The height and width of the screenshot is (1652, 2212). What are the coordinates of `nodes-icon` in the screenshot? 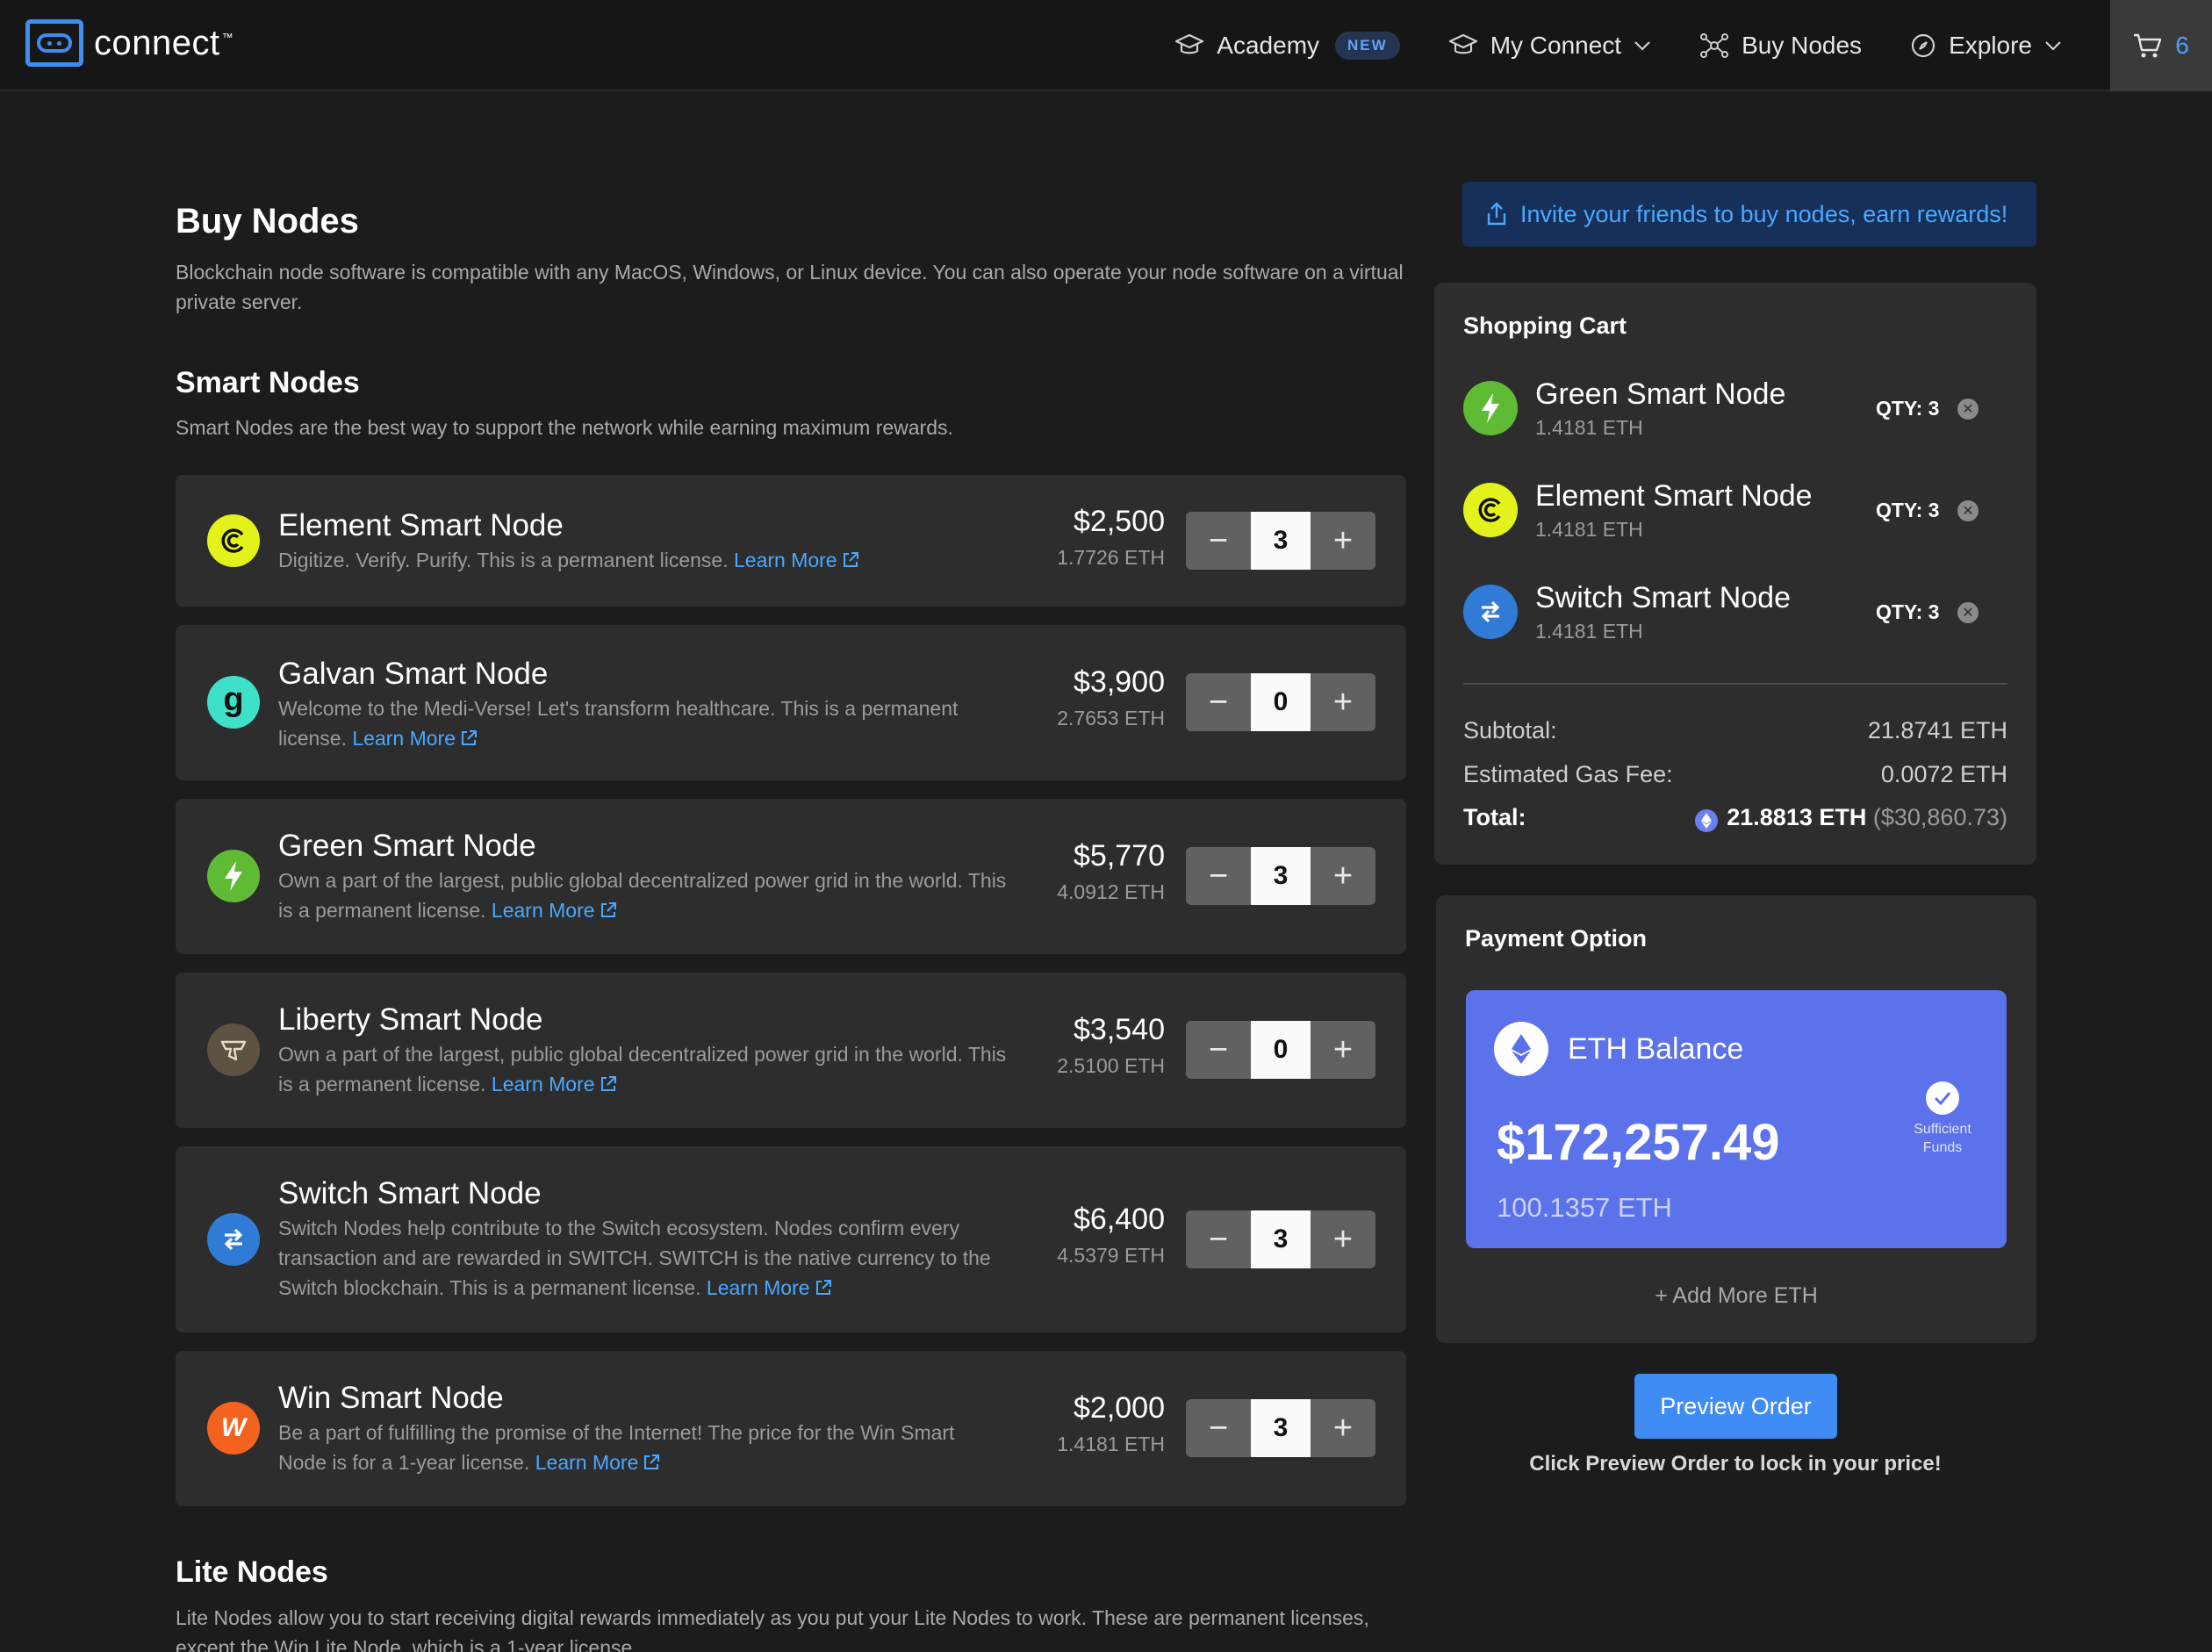 It's located at (1714, 45).